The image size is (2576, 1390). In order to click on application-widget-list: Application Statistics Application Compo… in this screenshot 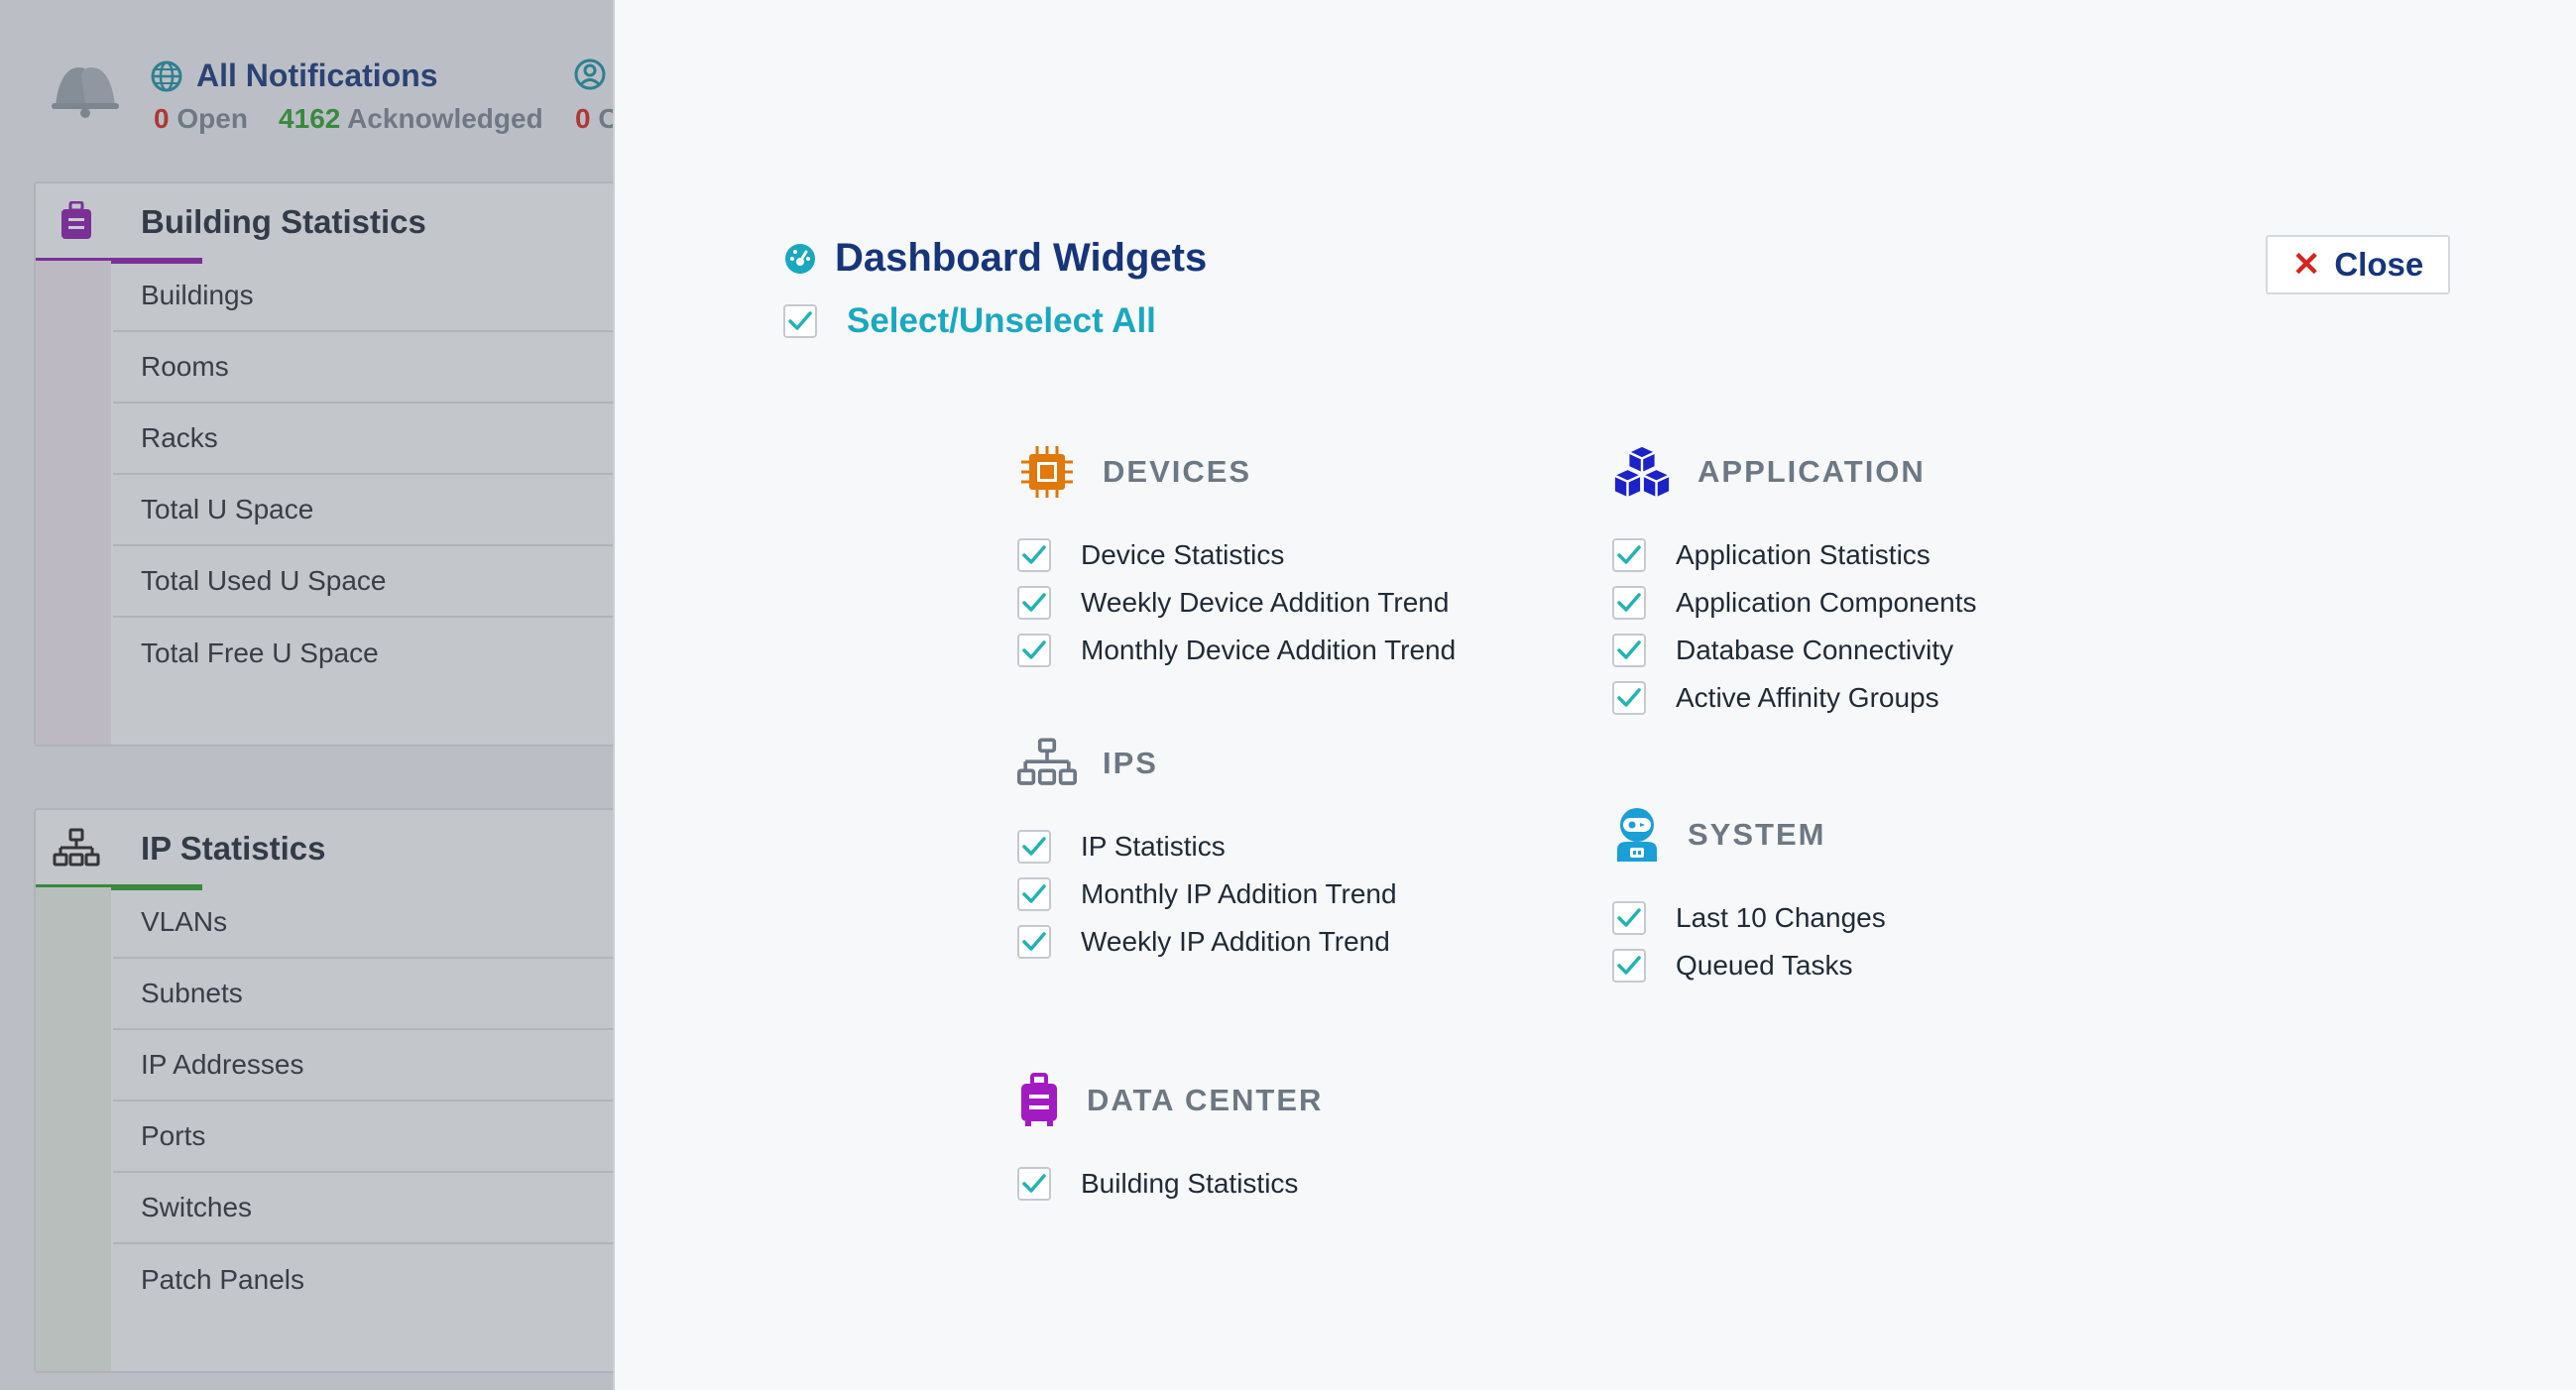, I will do `click(1794, 627)`.